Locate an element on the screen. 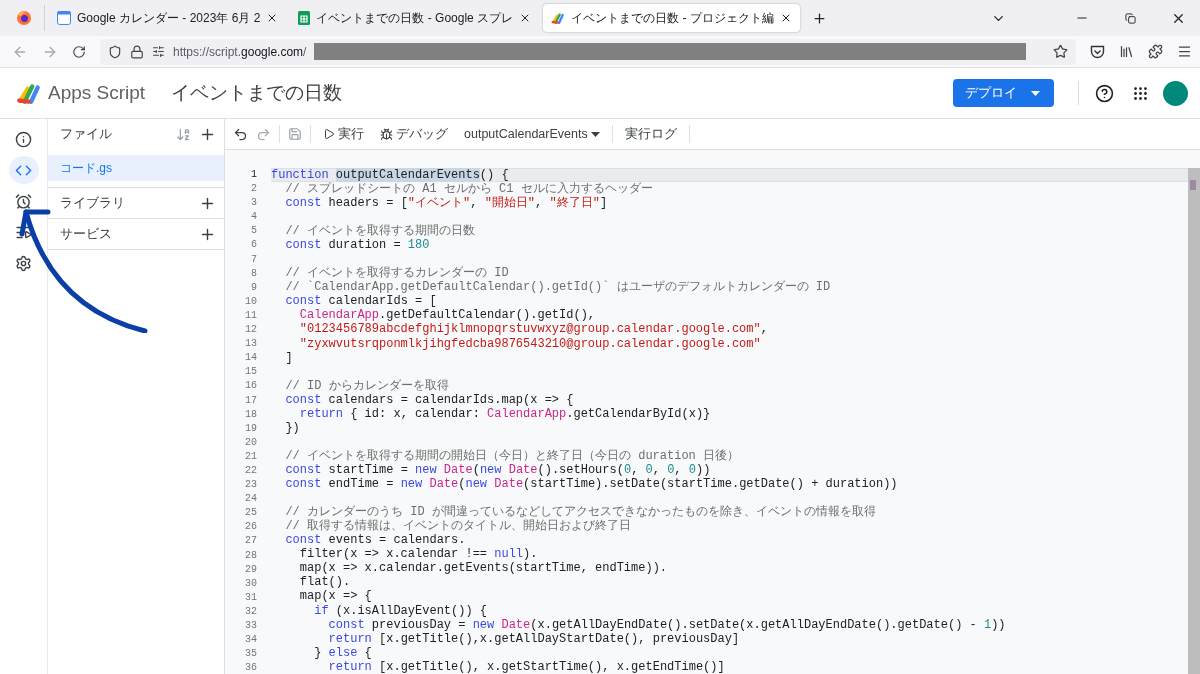 The height and width of the screenshot is (674, 1200). section-heading: ライブラリ is located at coordinates (93, 203).